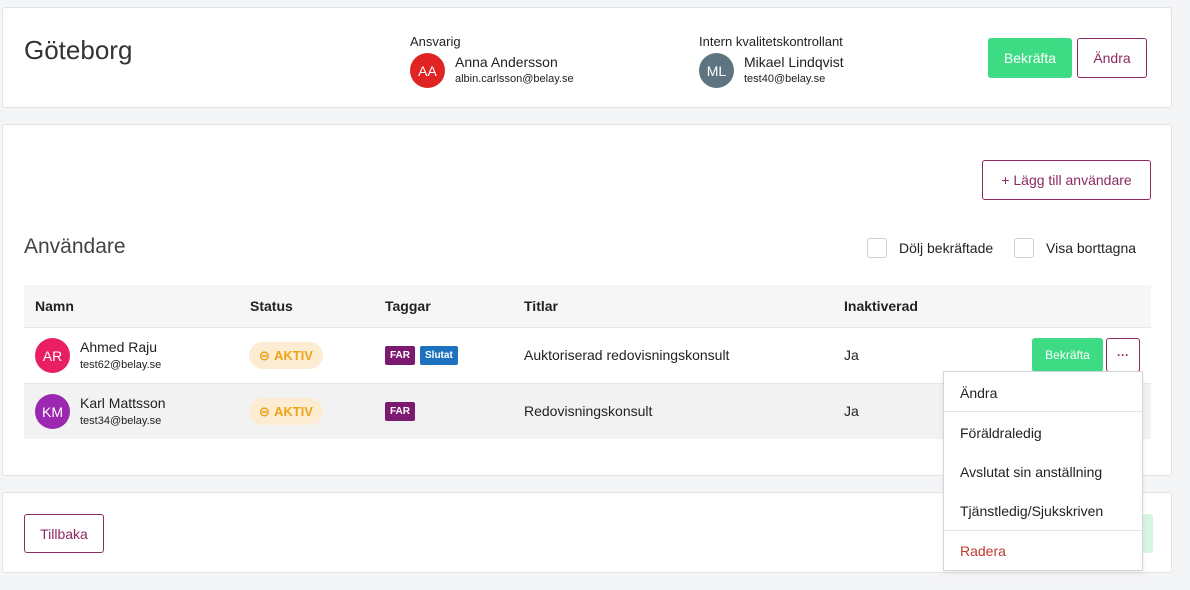 This screenshot has width=1190, height=590. I want to click on controller-avatar: ML, so click(716, 70).